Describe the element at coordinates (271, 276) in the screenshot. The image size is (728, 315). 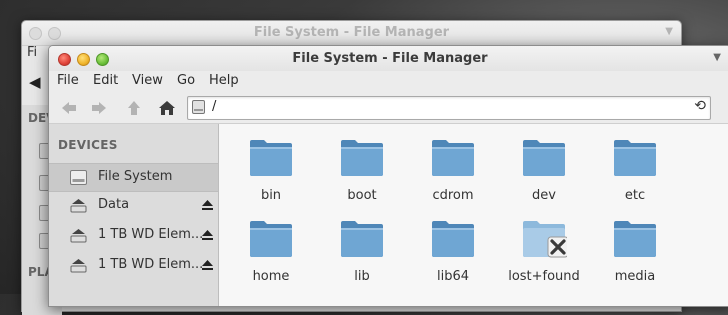
I see `file-name: home` at that location.